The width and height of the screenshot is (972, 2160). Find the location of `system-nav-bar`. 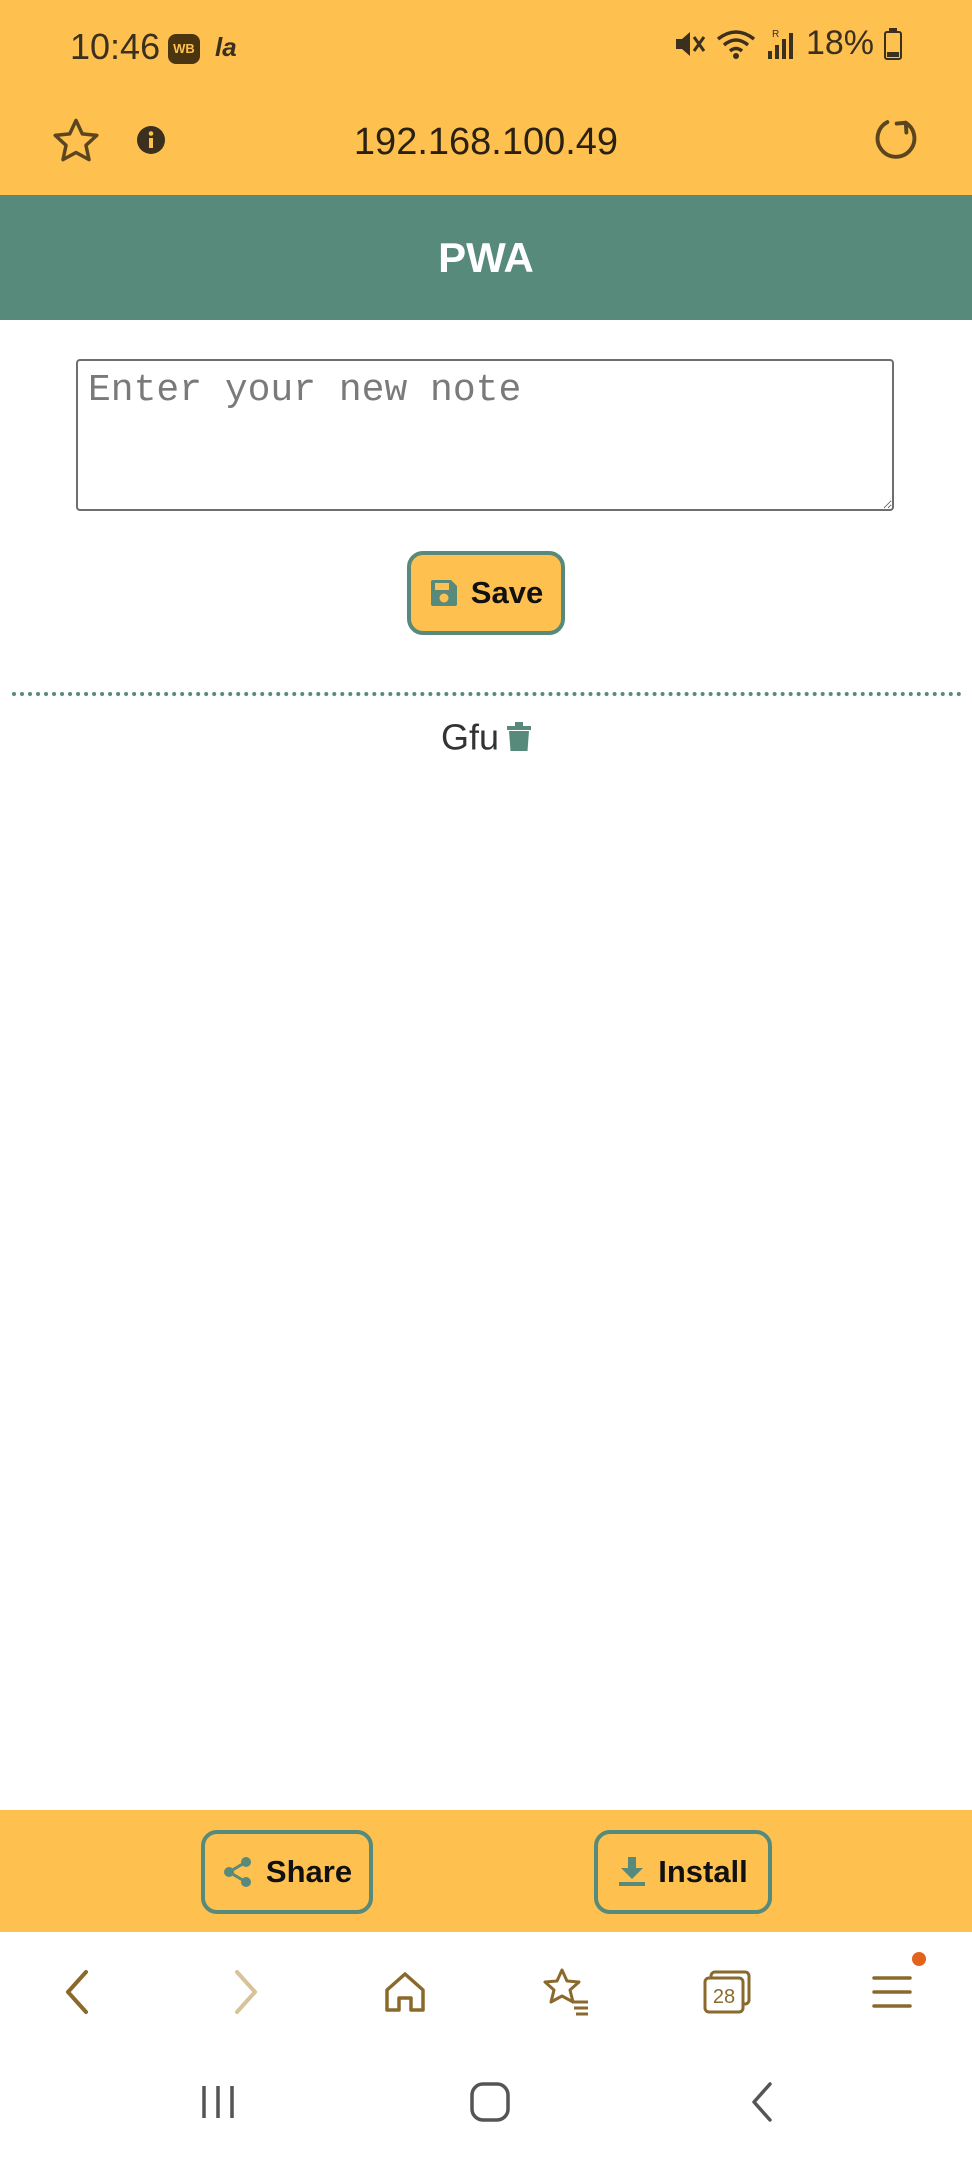

system-nav-bar is located at coordinates (486, 2102).